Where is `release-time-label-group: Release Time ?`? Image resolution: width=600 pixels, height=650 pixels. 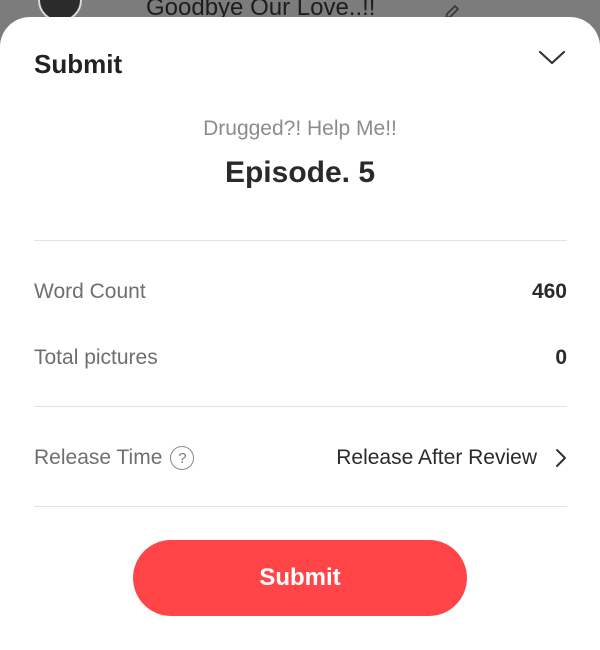
release-time-label-group: Release Time ? is located at coordinates (114, 458).